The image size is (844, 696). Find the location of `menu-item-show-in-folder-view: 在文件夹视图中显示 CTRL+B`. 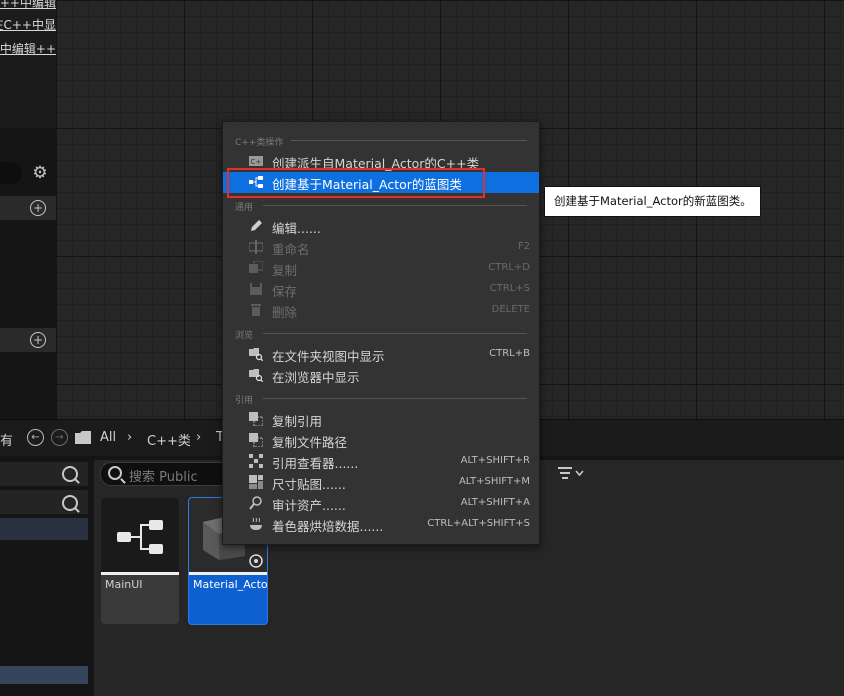

menu-item-show-in-folder-view: 在文件夹视图中显示 CTRL+B is located at coordinates (381, 354).